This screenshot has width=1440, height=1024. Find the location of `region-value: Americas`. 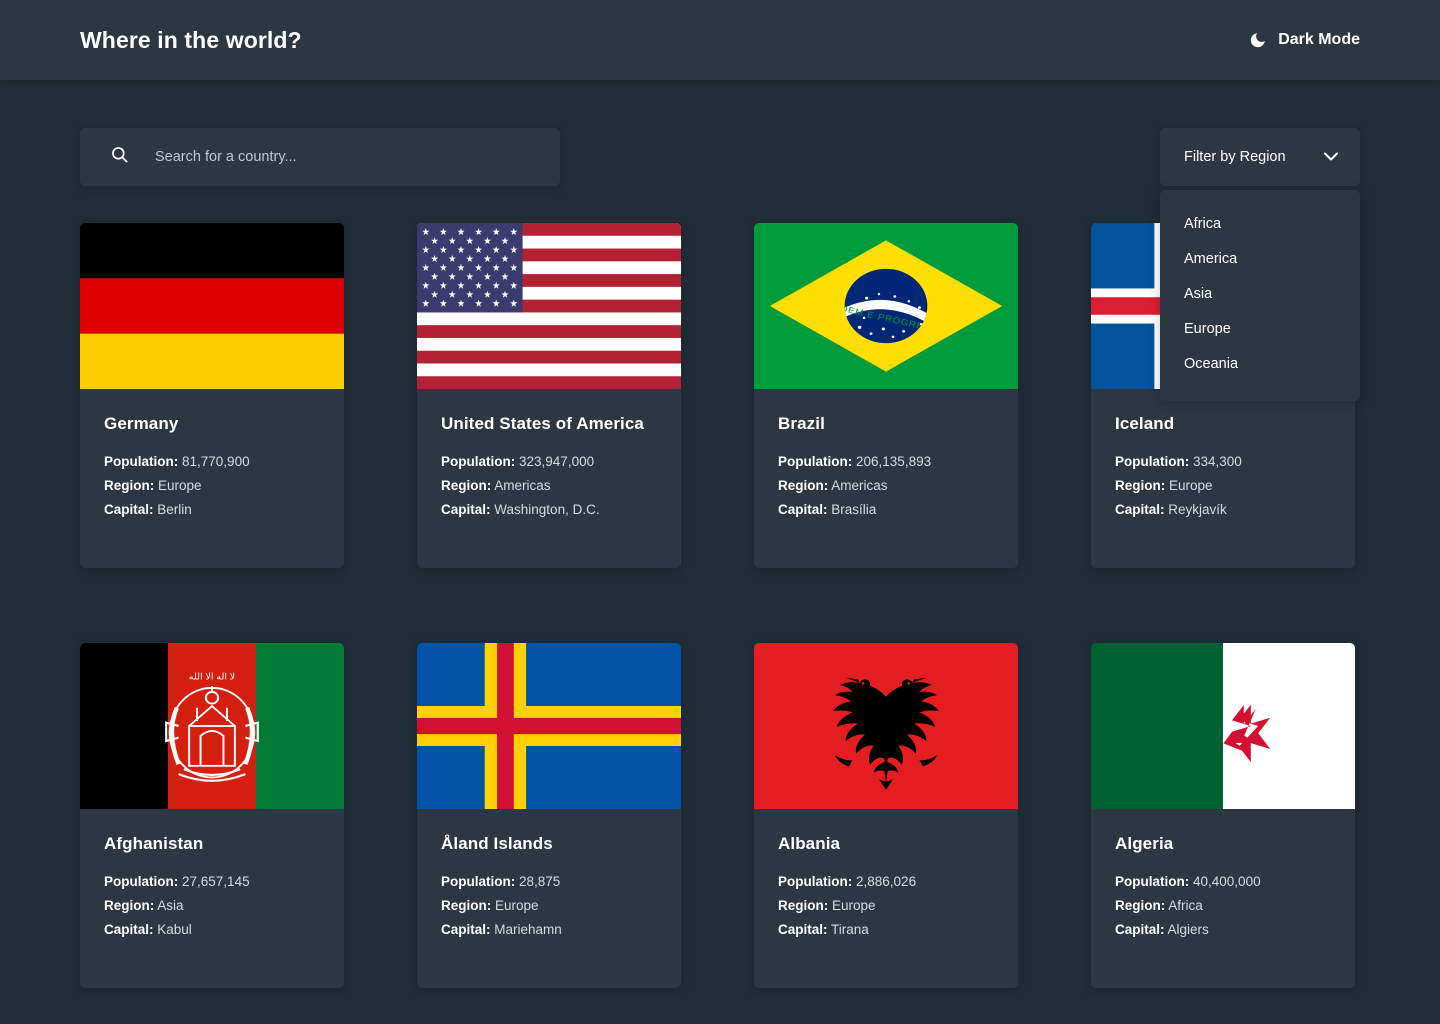

region-value: Americas is located at coordinates (522, 485).